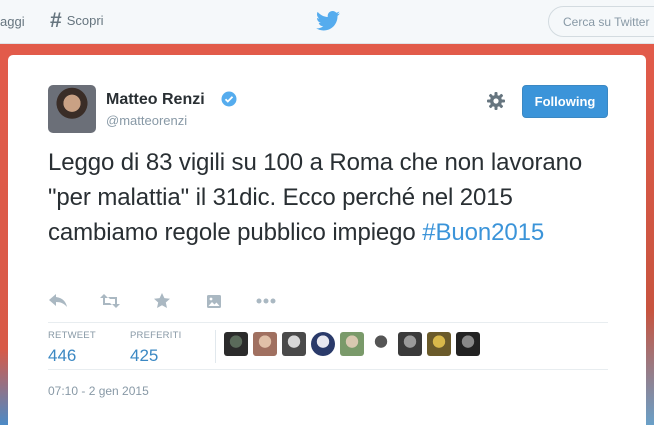  I want to click on backdrop-left, so click(4, 234).